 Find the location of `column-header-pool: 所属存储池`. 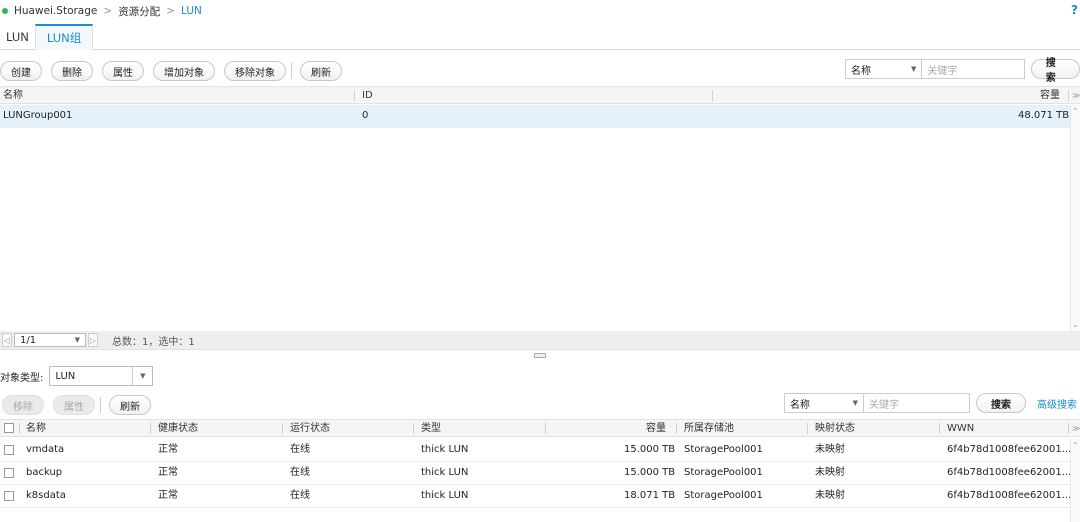

column-header-pool: 所属存储池 is located at coordinates (709, 428).